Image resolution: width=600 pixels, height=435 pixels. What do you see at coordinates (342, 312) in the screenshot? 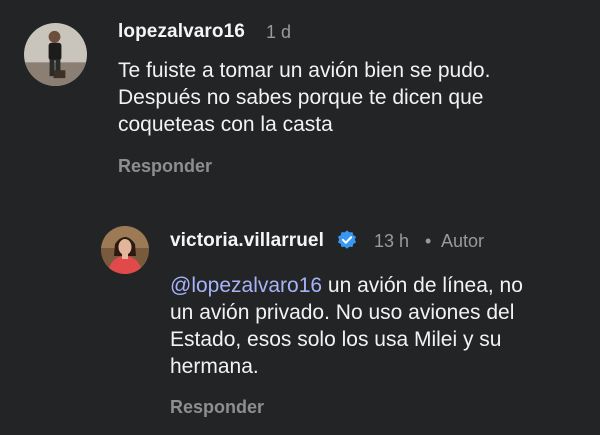
I see `reply-text-line: un avión privado. No uso aviones del` at bounding box center [342, 312].